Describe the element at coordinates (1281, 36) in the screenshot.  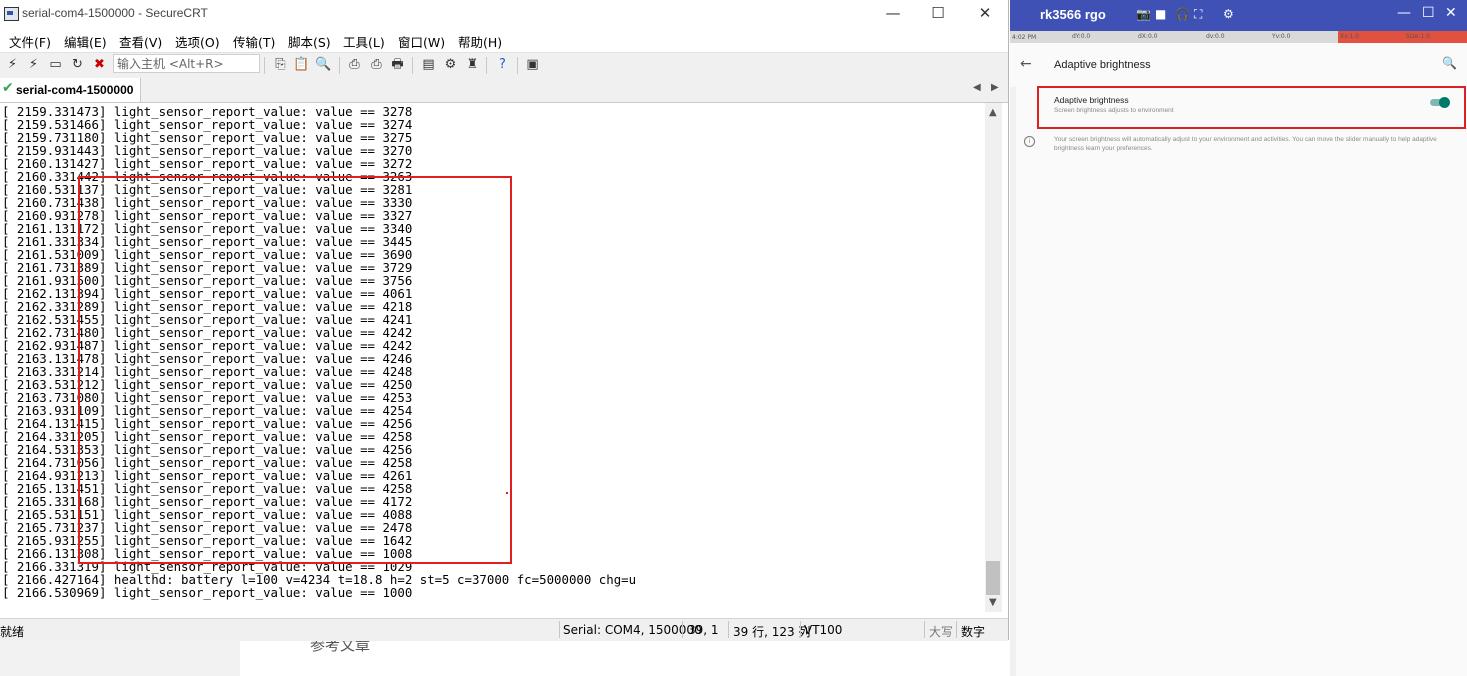
I see `pointer-value: Yv:0.0` at that location.